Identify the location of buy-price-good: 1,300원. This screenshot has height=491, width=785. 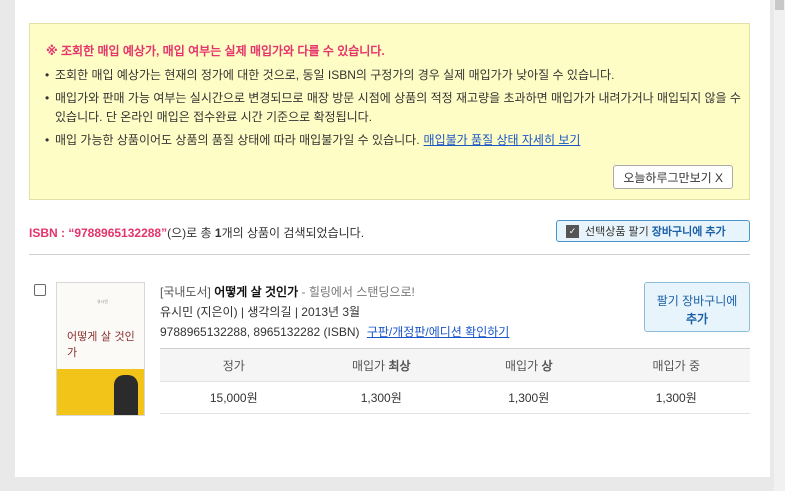
(529, 397).